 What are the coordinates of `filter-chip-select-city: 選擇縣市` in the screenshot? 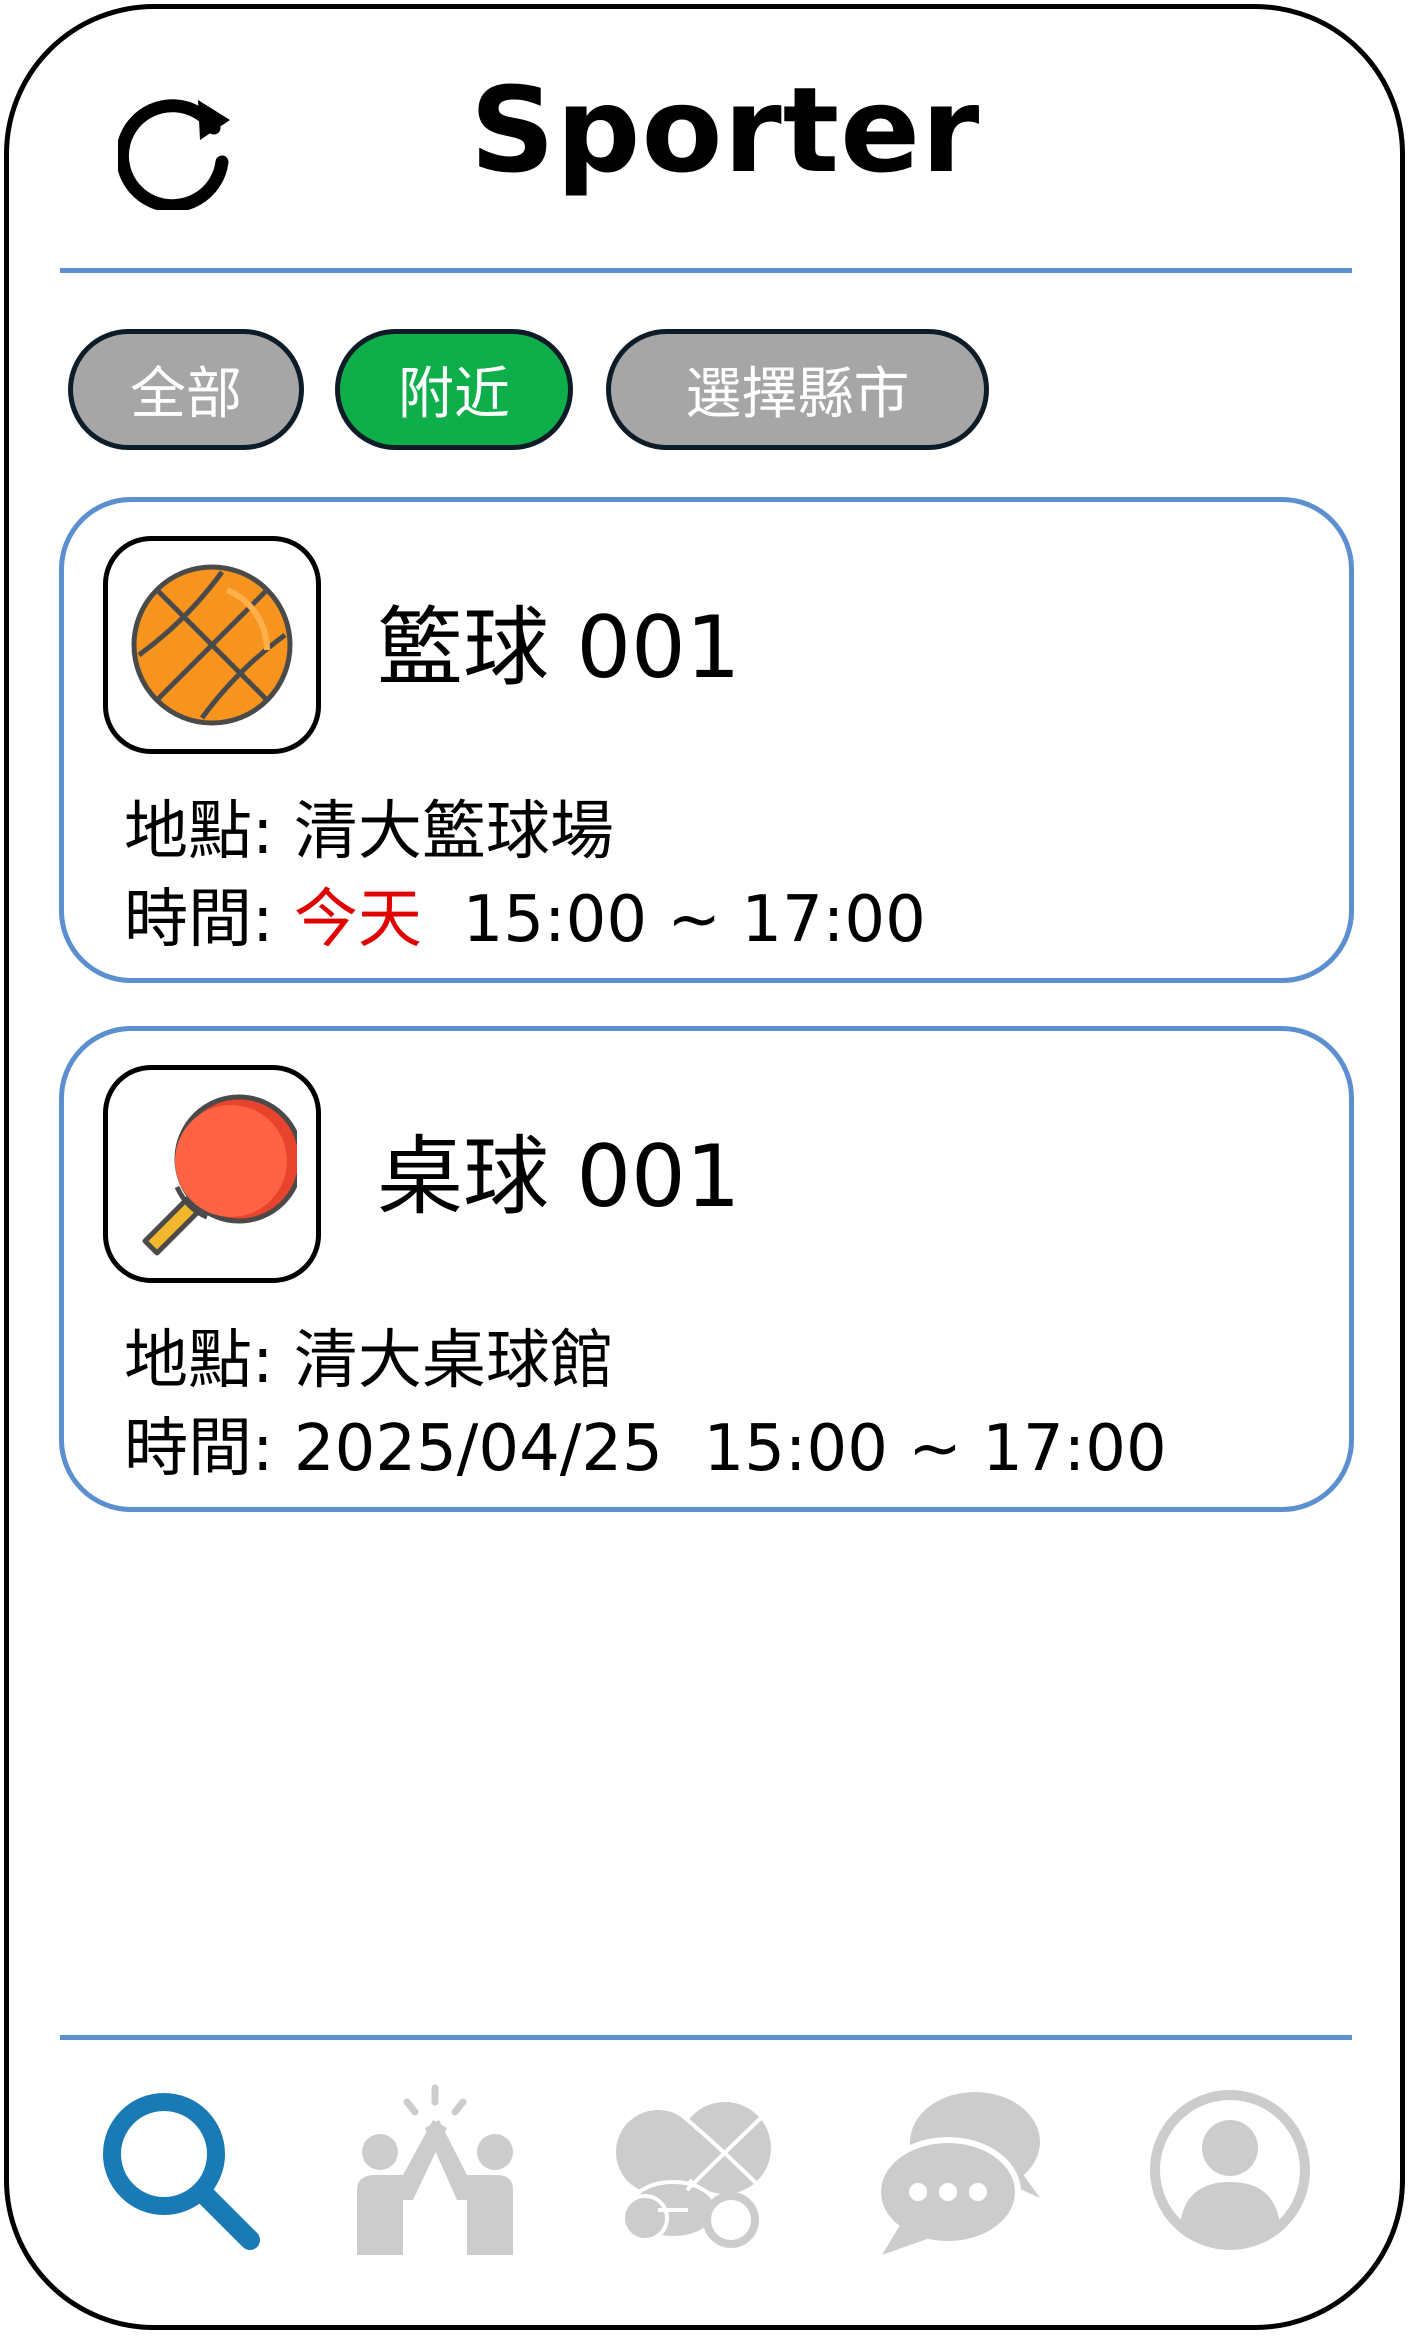 It's located at (797, 389).